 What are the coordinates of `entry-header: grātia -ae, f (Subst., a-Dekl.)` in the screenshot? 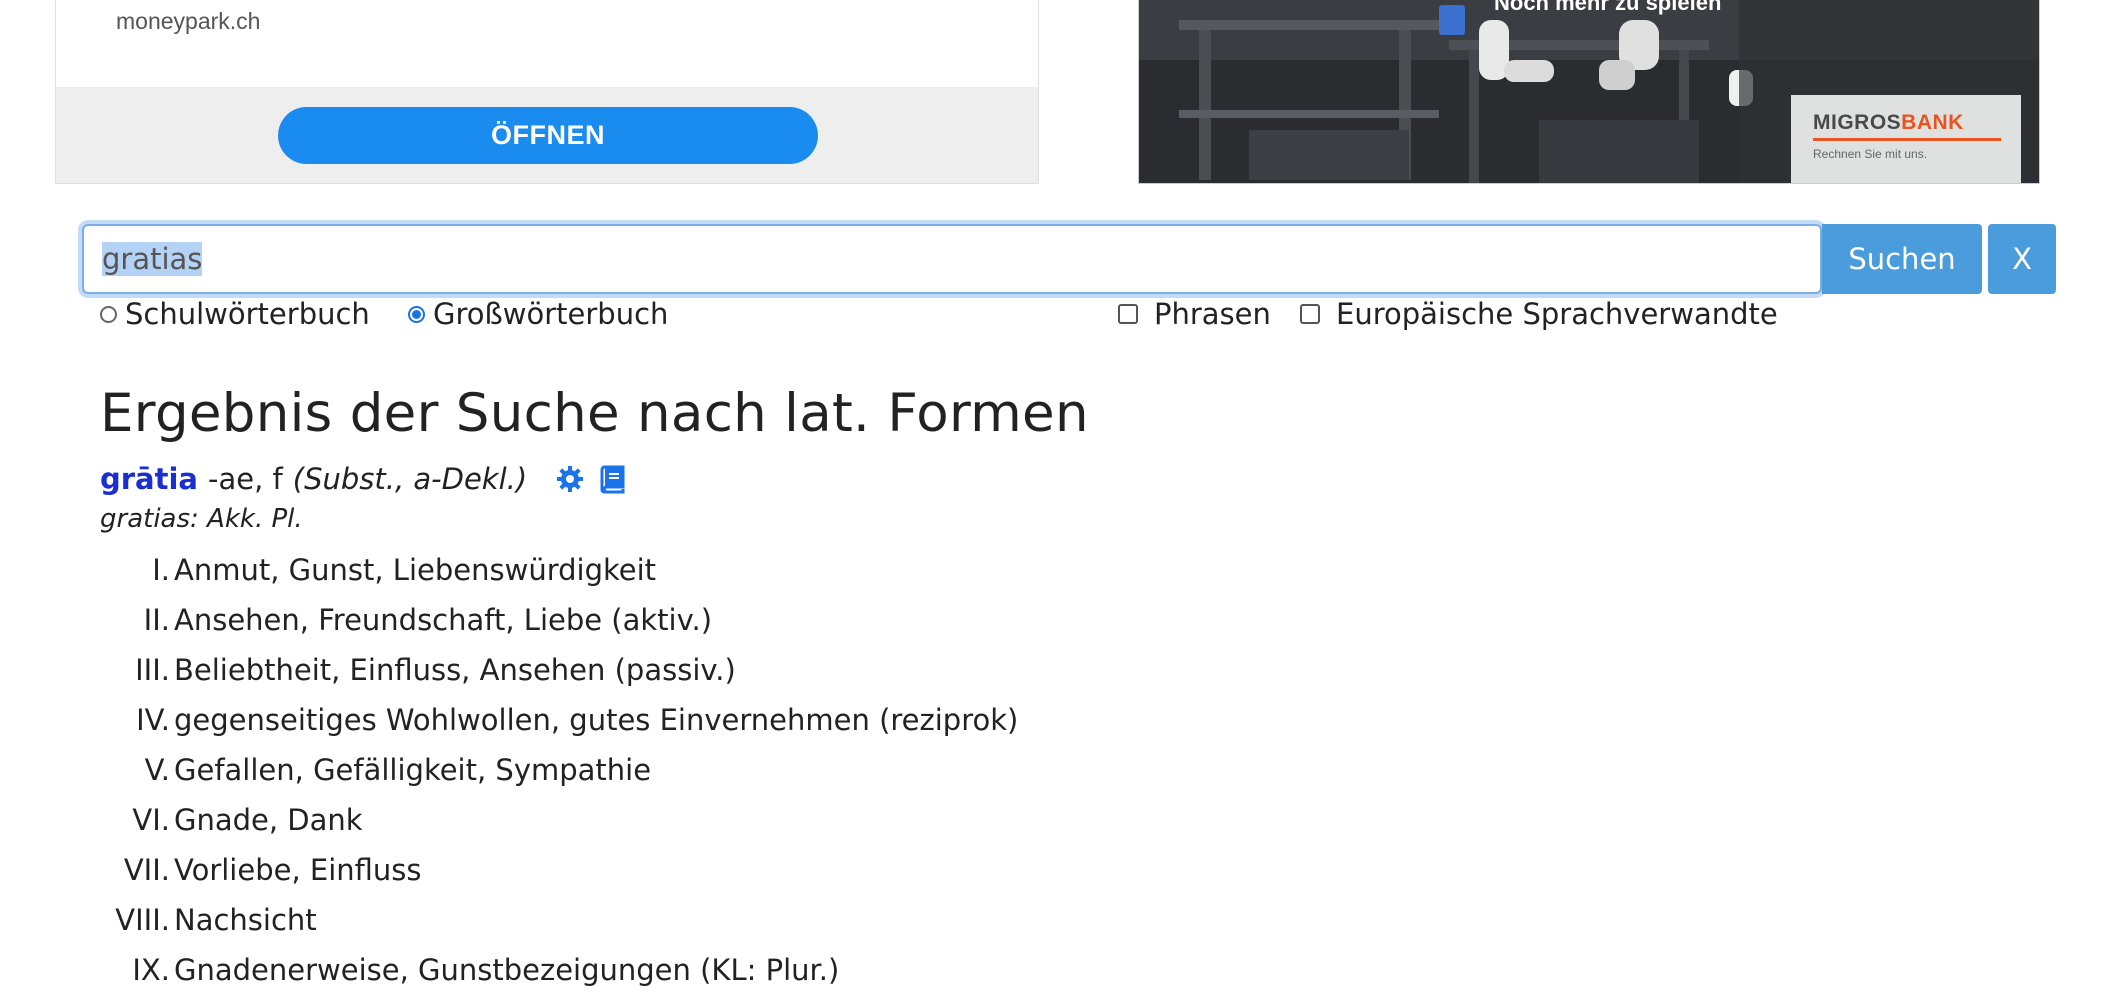 It's located at (369, 479).